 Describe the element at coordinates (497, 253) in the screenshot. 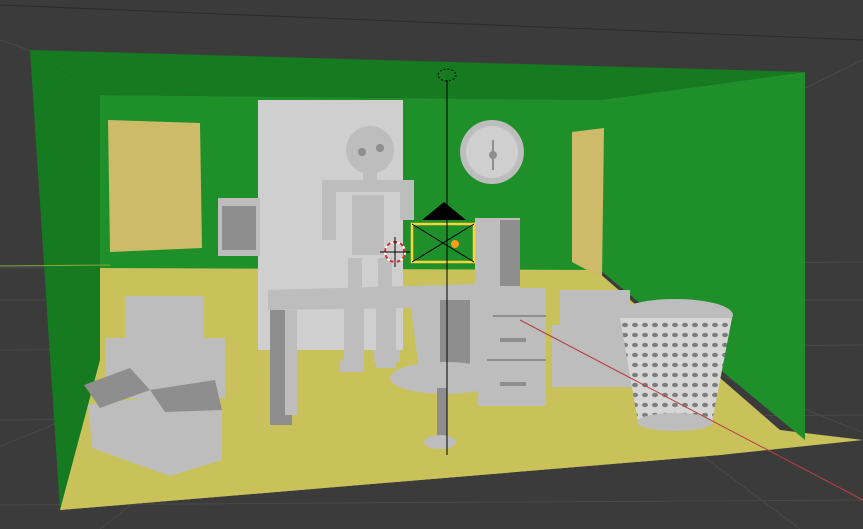

I see `computer-tower` at that location.